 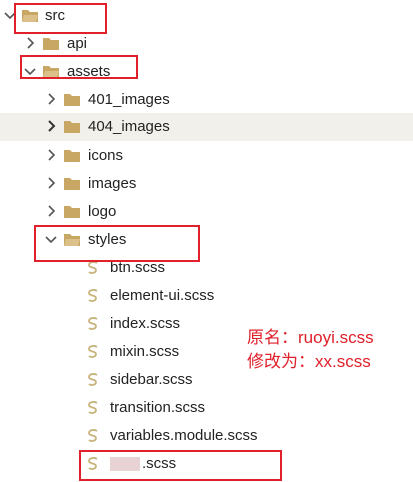 What do you see at coordinates (206, 44) in the screenshot?
I see `folder-row-api: api` at bounding box center [206, 44].